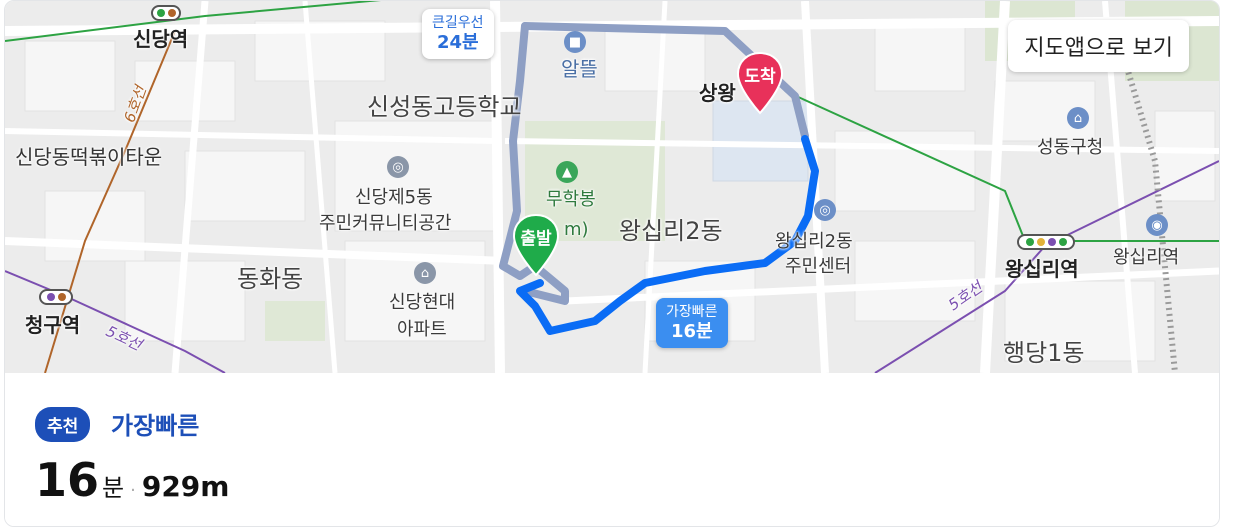 This screenshot has width=1245, height=527. Describe the element at coordinates (717, 93) in the screenshot. I see `sangwang-label: 상왕` at that location.